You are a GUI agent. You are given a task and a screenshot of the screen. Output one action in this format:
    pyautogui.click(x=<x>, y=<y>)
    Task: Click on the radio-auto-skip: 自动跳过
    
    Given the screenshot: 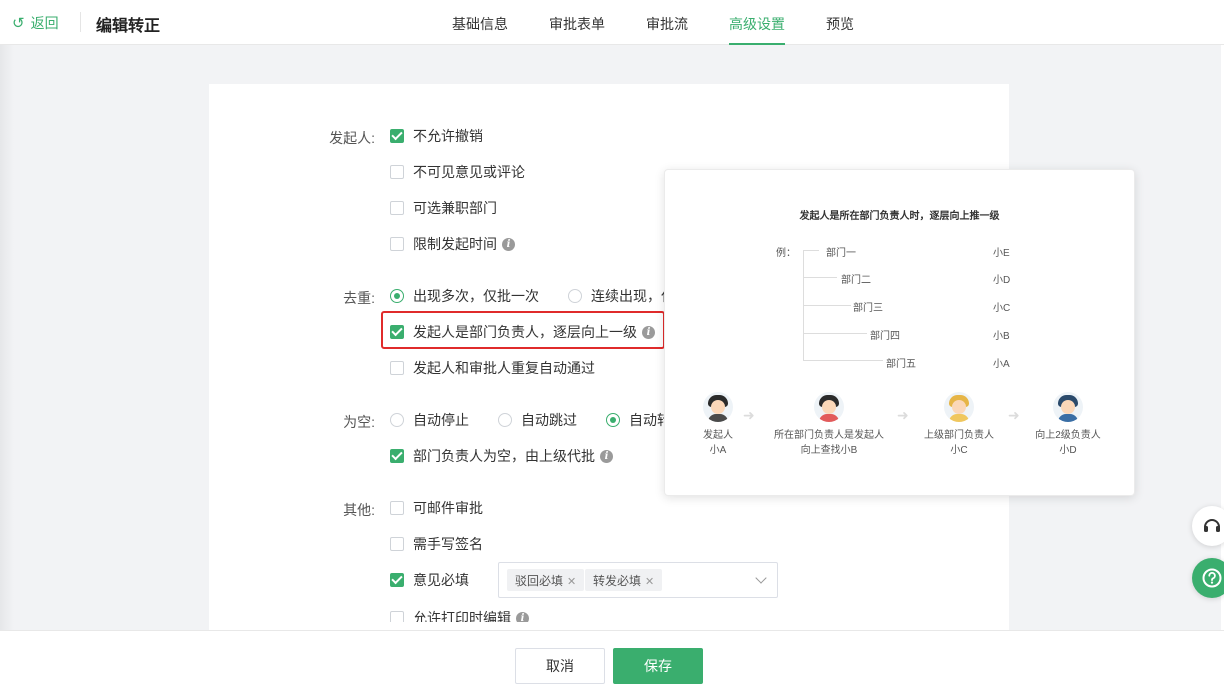 What is the action you would take?
    pyautogui.click(x=537, y=420)
    